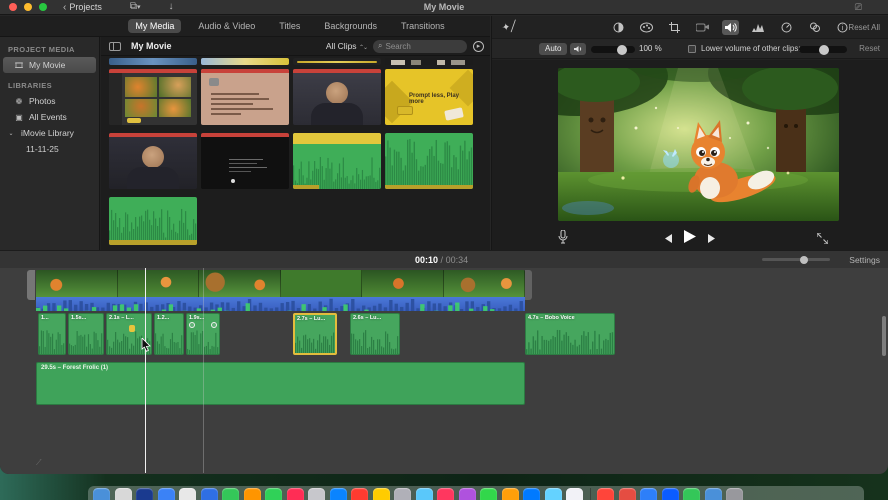 The width and height of the screenshot is (888, 500). What do you see at coordinates (347, 46) in the screenshot?
I see `all-clips-filter: All Clips ⌃⌄` at bounding box center [347, 46].